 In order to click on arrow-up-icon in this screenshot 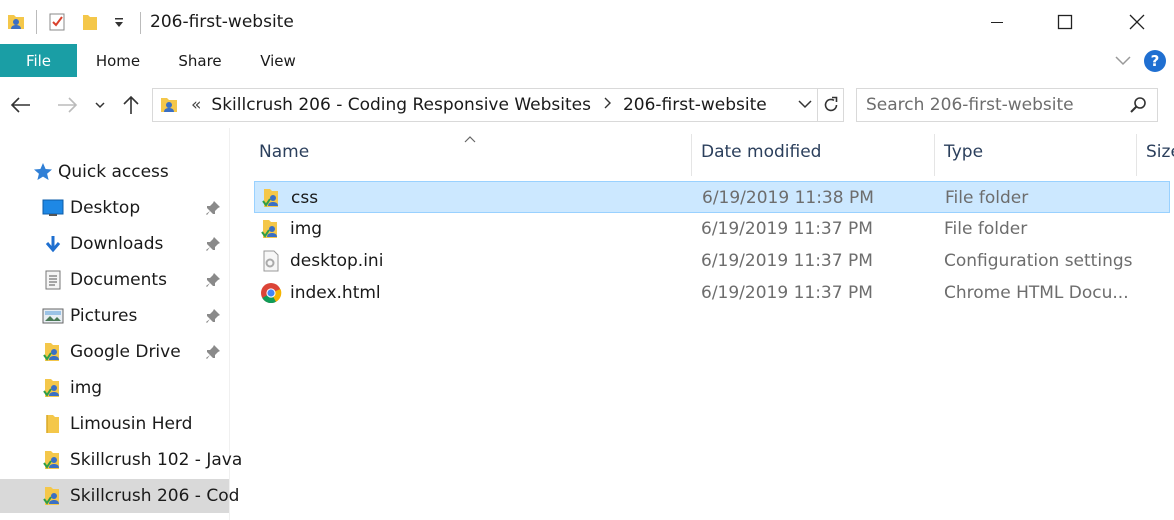, I will do `click(131, 104)`.